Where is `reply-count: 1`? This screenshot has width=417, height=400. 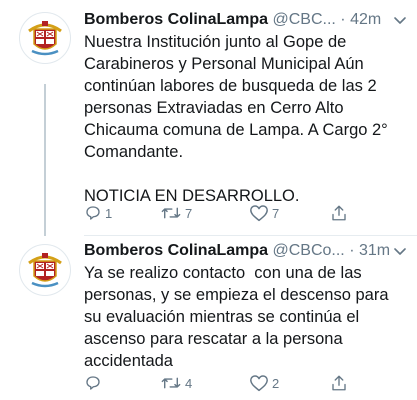
reply-count: 1 is located at coordinates (109, 213).